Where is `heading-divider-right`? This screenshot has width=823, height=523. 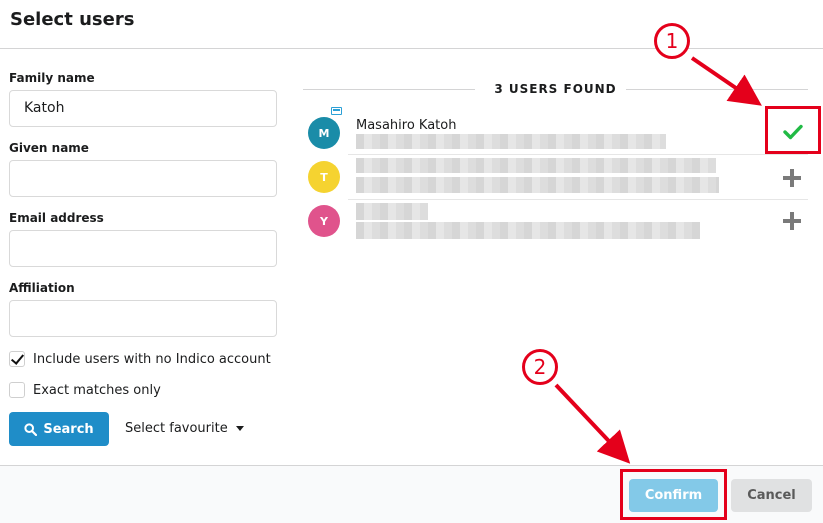
heading-divider-right is located at coordinates (717, 89).